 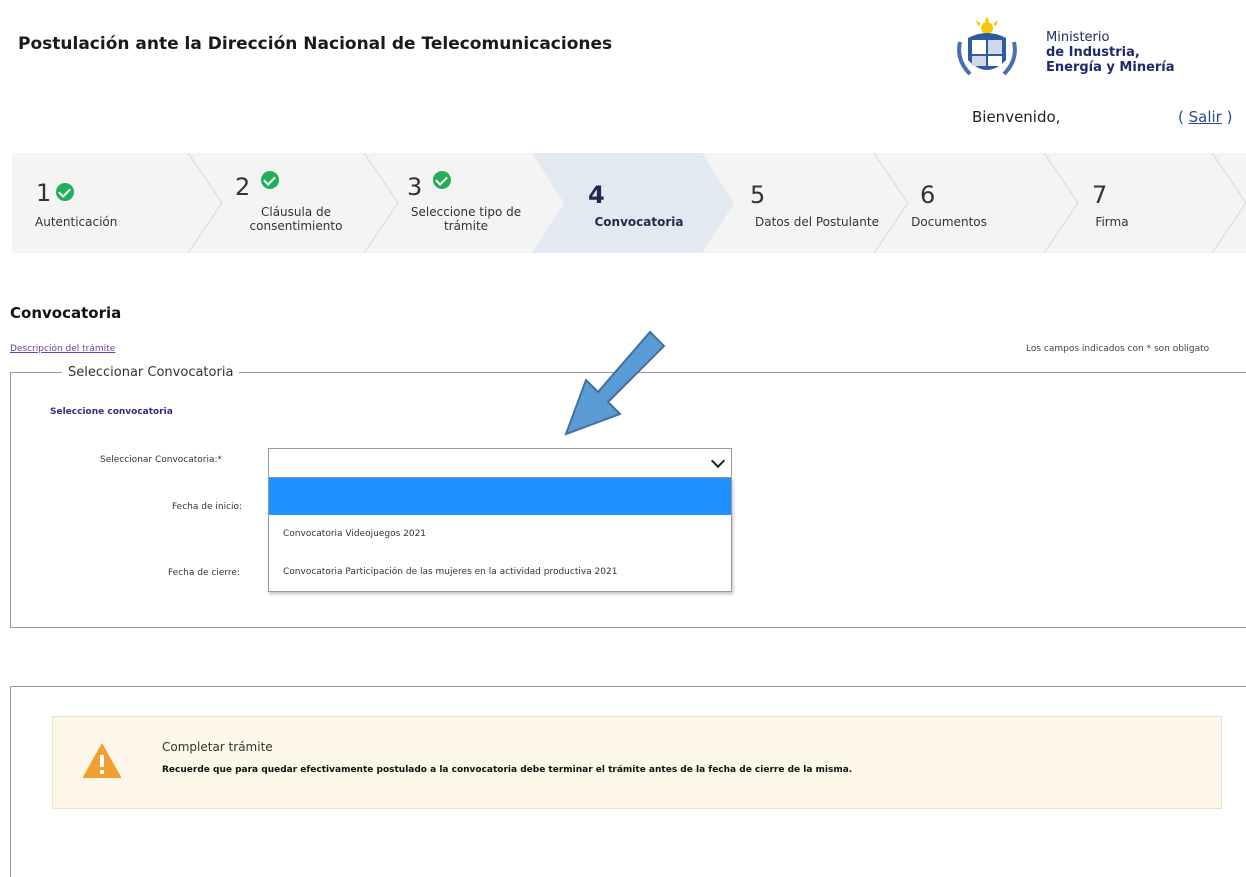 What do you see at coordinates (500, 463) in the screenshot?
I see `convocatoria-select` at bounding box center [500, 463].